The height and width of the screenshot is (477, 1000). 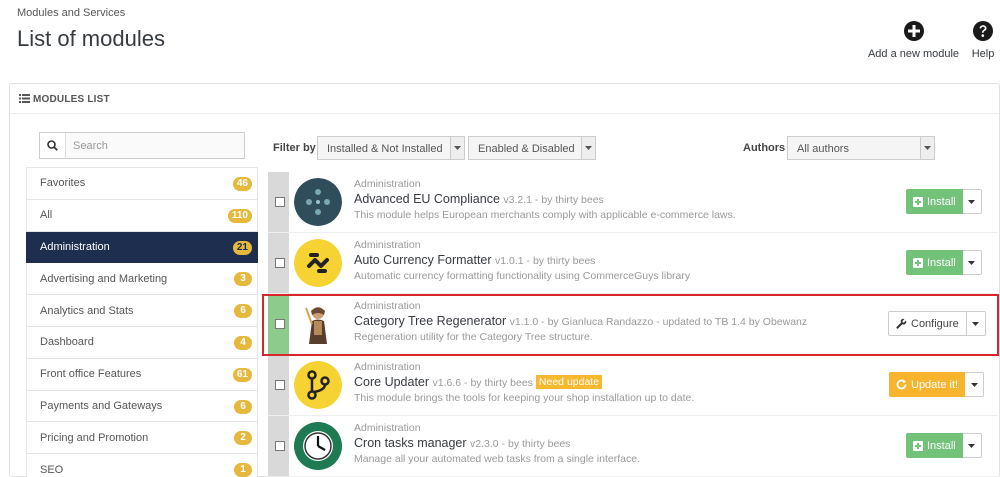 I want to click on refresh-icon, so click(x=901, y=384).